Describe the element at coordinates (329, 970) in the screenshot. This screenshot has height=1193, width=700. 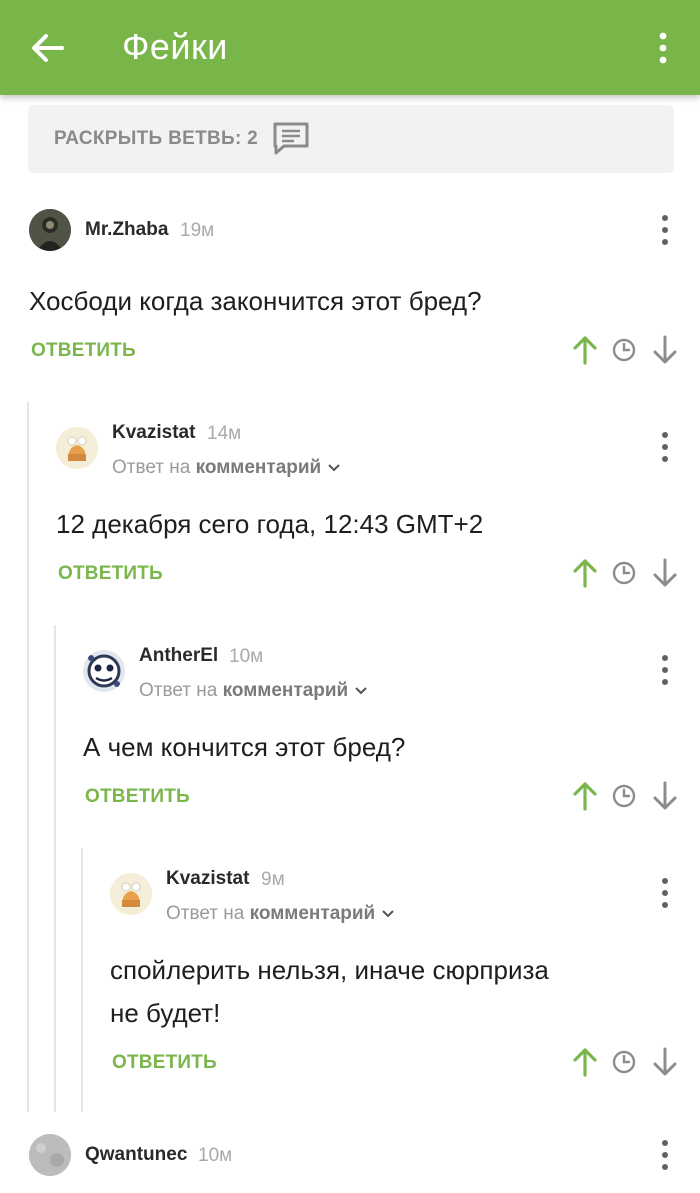
I see `comment-text-line: спойлерить нельзя, иначе сюрприза` at that location.